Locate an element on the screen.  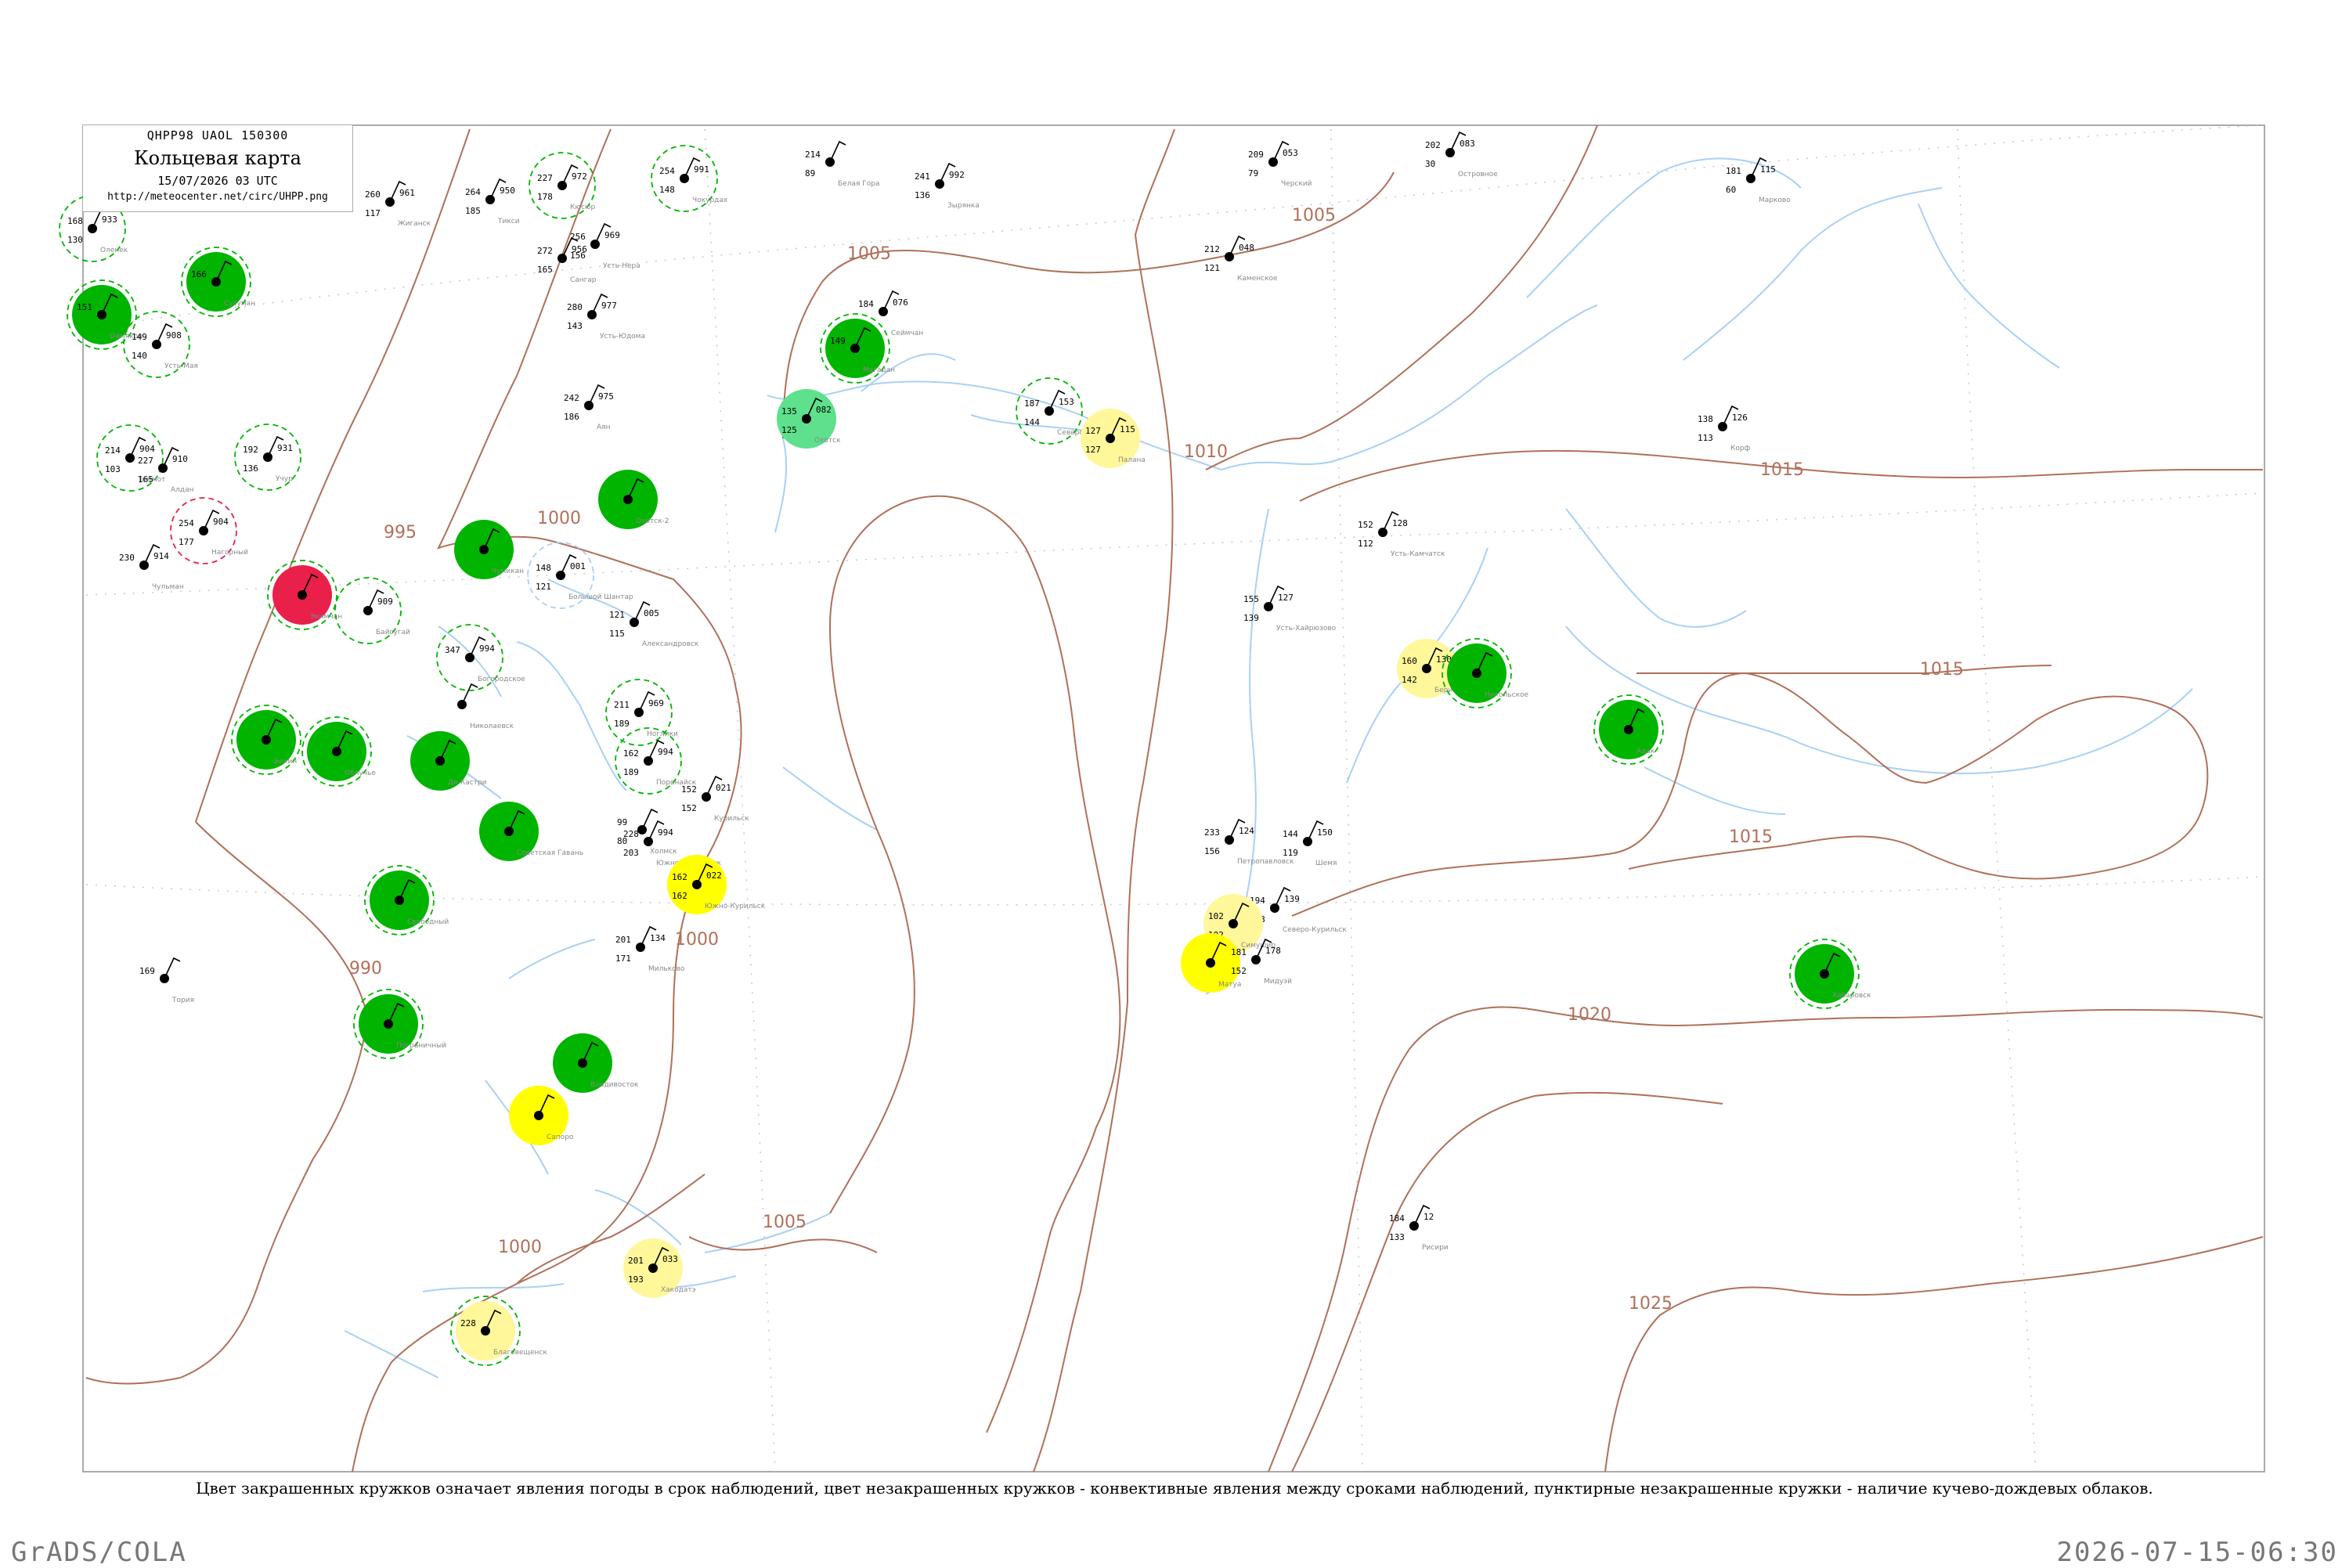
station-temperature: 254 is located at coordinates (187, 523).